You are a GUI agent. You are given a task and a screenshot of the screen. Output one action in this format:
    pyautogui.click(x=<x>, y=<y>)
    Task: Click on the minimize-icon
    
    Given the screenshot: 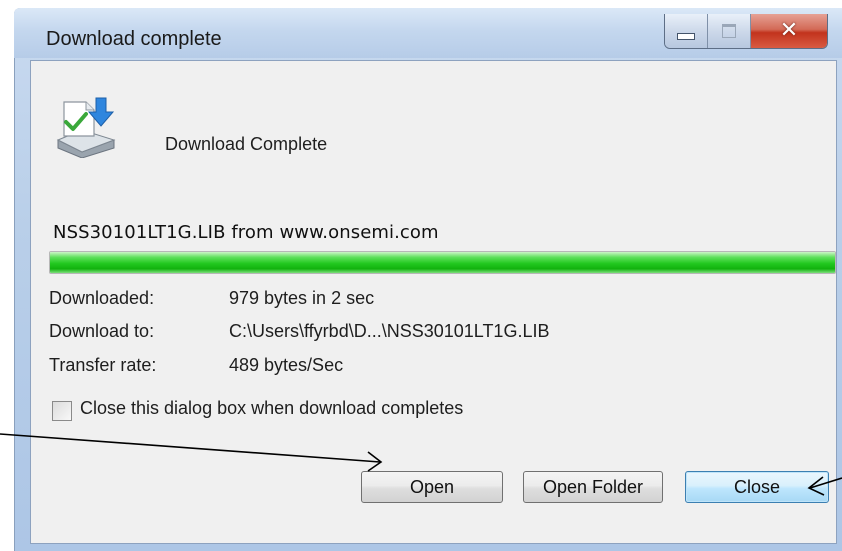 What is the action you would take?
    pyautogui.click(x=686, y=36)
    